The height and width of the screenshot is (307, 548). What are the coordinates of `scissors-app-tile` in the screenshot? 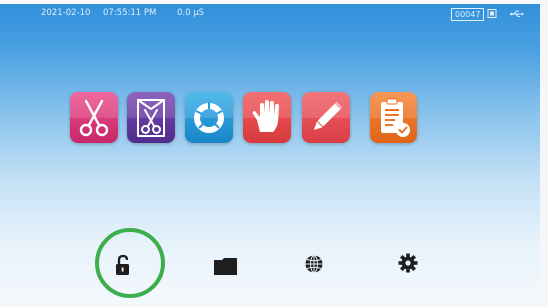 It's located at (94, 117).